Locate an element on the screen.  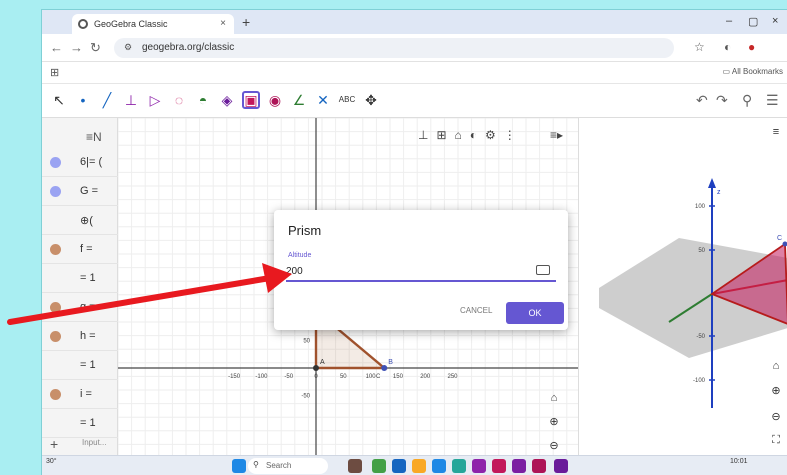
algebra-row-text: G = is located at coordinates (89, 191).